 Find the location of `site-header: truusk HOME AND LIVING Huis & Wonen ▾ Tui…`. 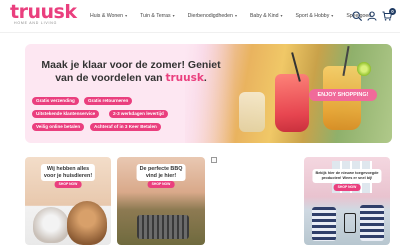

site-header: truusk HOME AND LIVING Huis & Wonen ▾ Tui… is located at coordinates (200, 16).